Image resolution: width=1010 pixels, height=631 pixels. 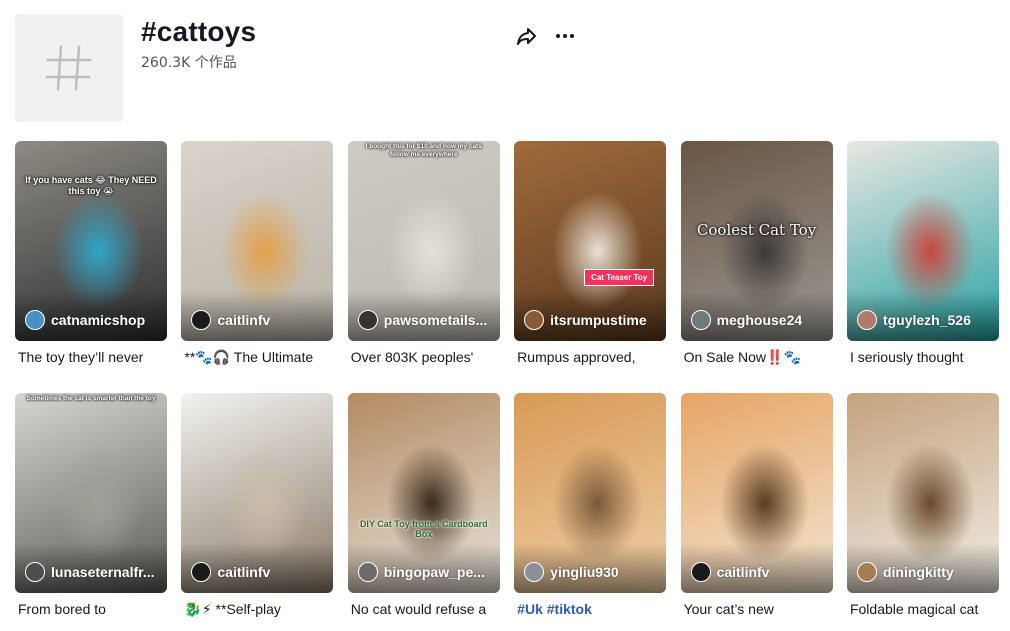 I want to click on video-overlay-text: Coolest Cat Toy, so click(x=756, y=230).